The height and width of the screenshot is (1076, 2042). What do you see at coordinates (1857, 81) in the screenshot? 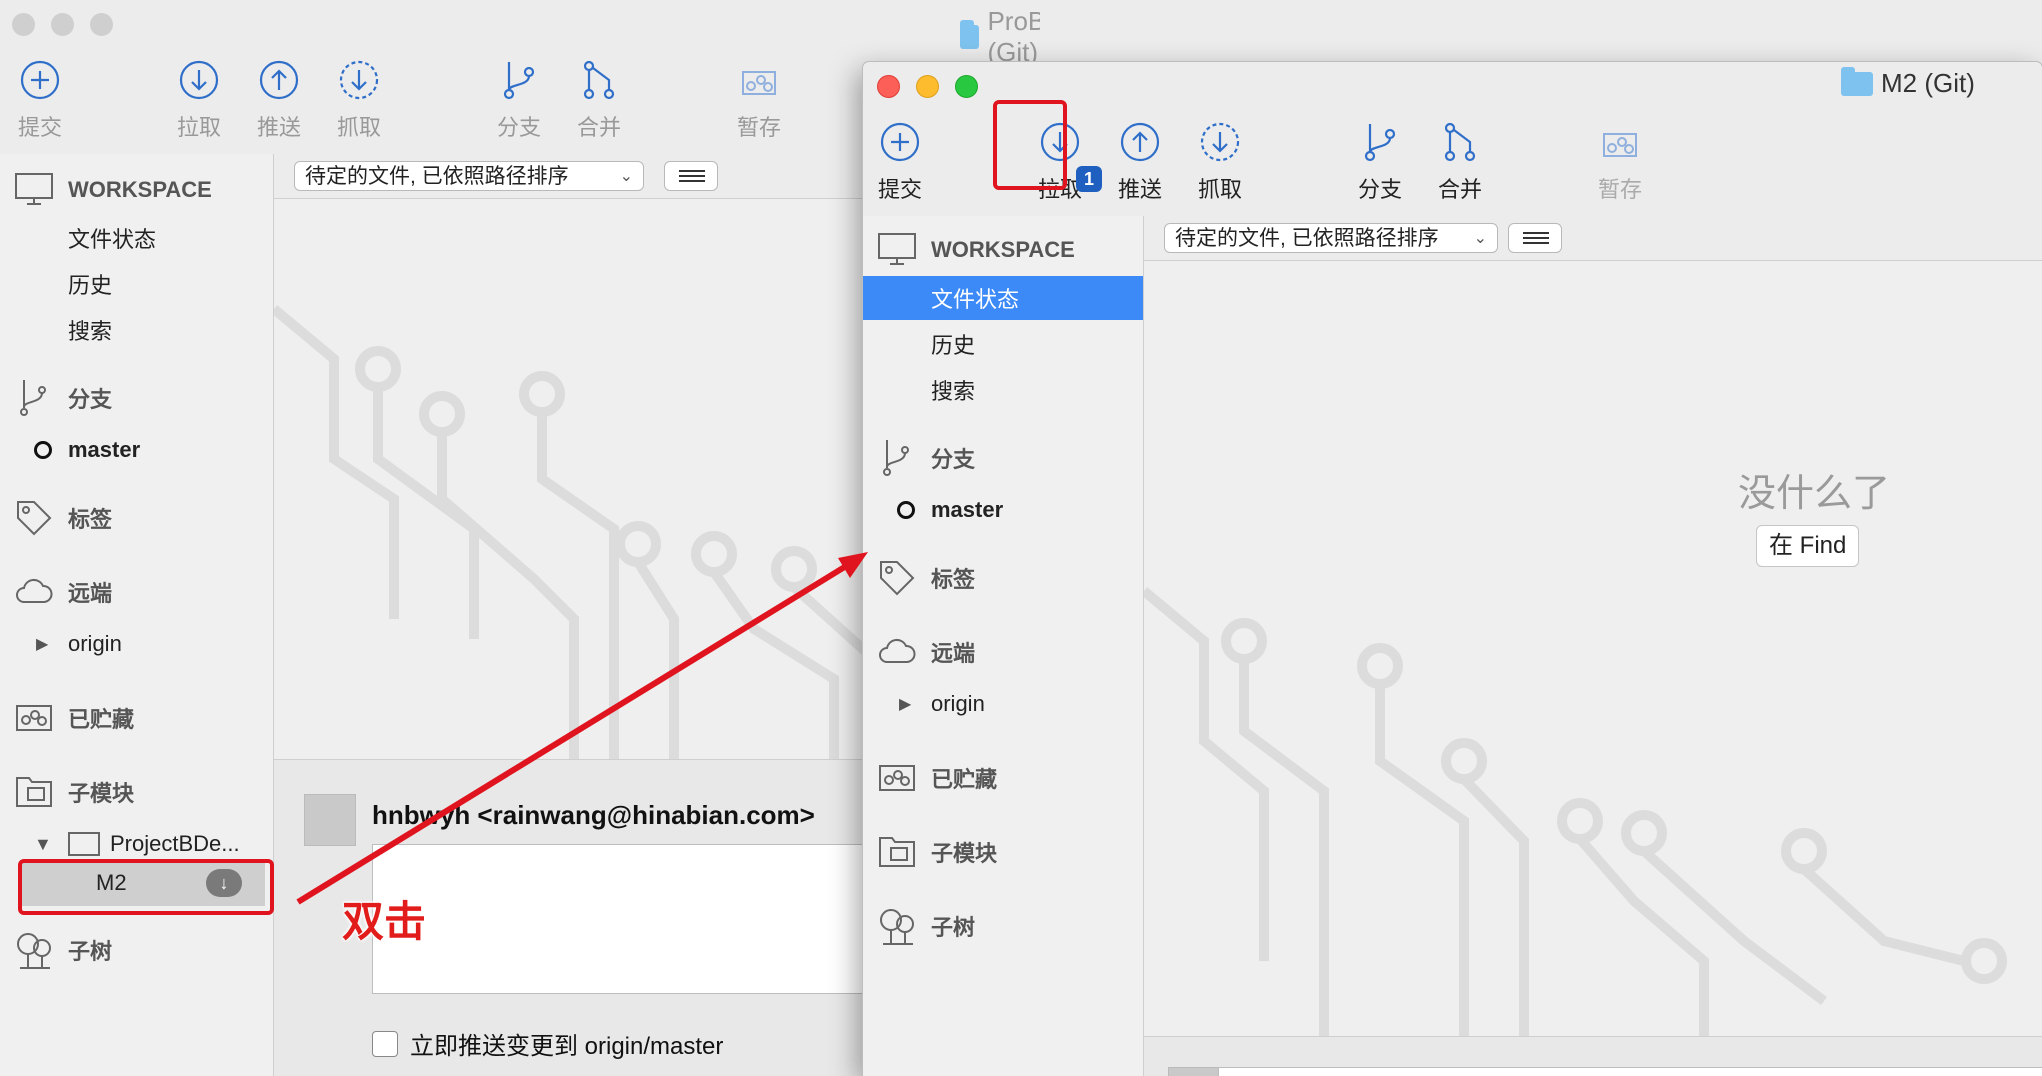
I see `folder-icon` at bounding box center [1857, 81].